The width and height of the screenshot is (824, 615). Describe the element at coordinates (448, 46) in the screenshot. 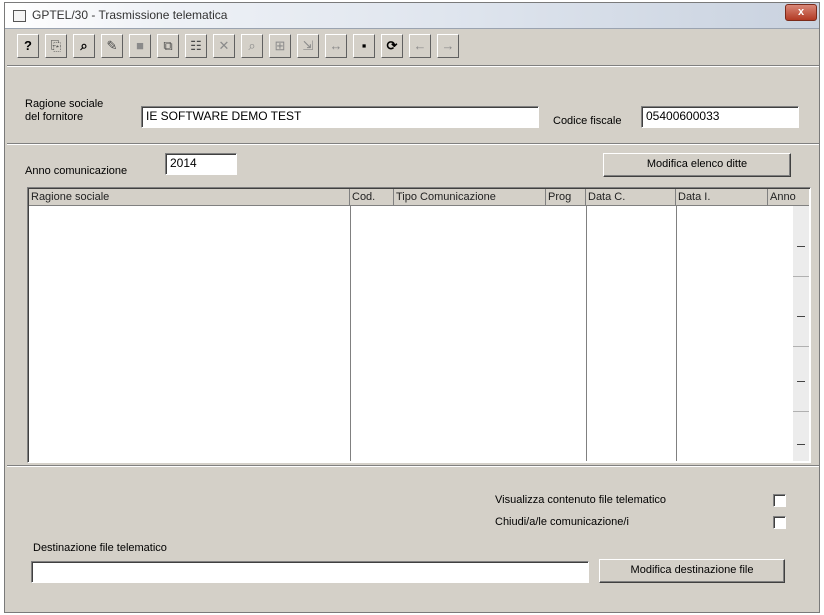

I see `next-arrow-icon: →` at that location.